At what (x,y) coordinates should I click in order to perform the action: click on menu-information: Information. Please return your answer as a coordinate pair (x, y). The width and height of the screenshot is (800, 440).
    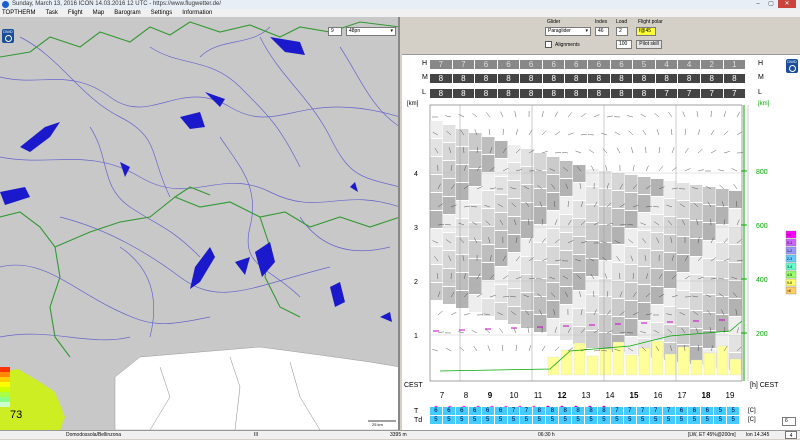
    Looking at the image, I should click on (197, 13).